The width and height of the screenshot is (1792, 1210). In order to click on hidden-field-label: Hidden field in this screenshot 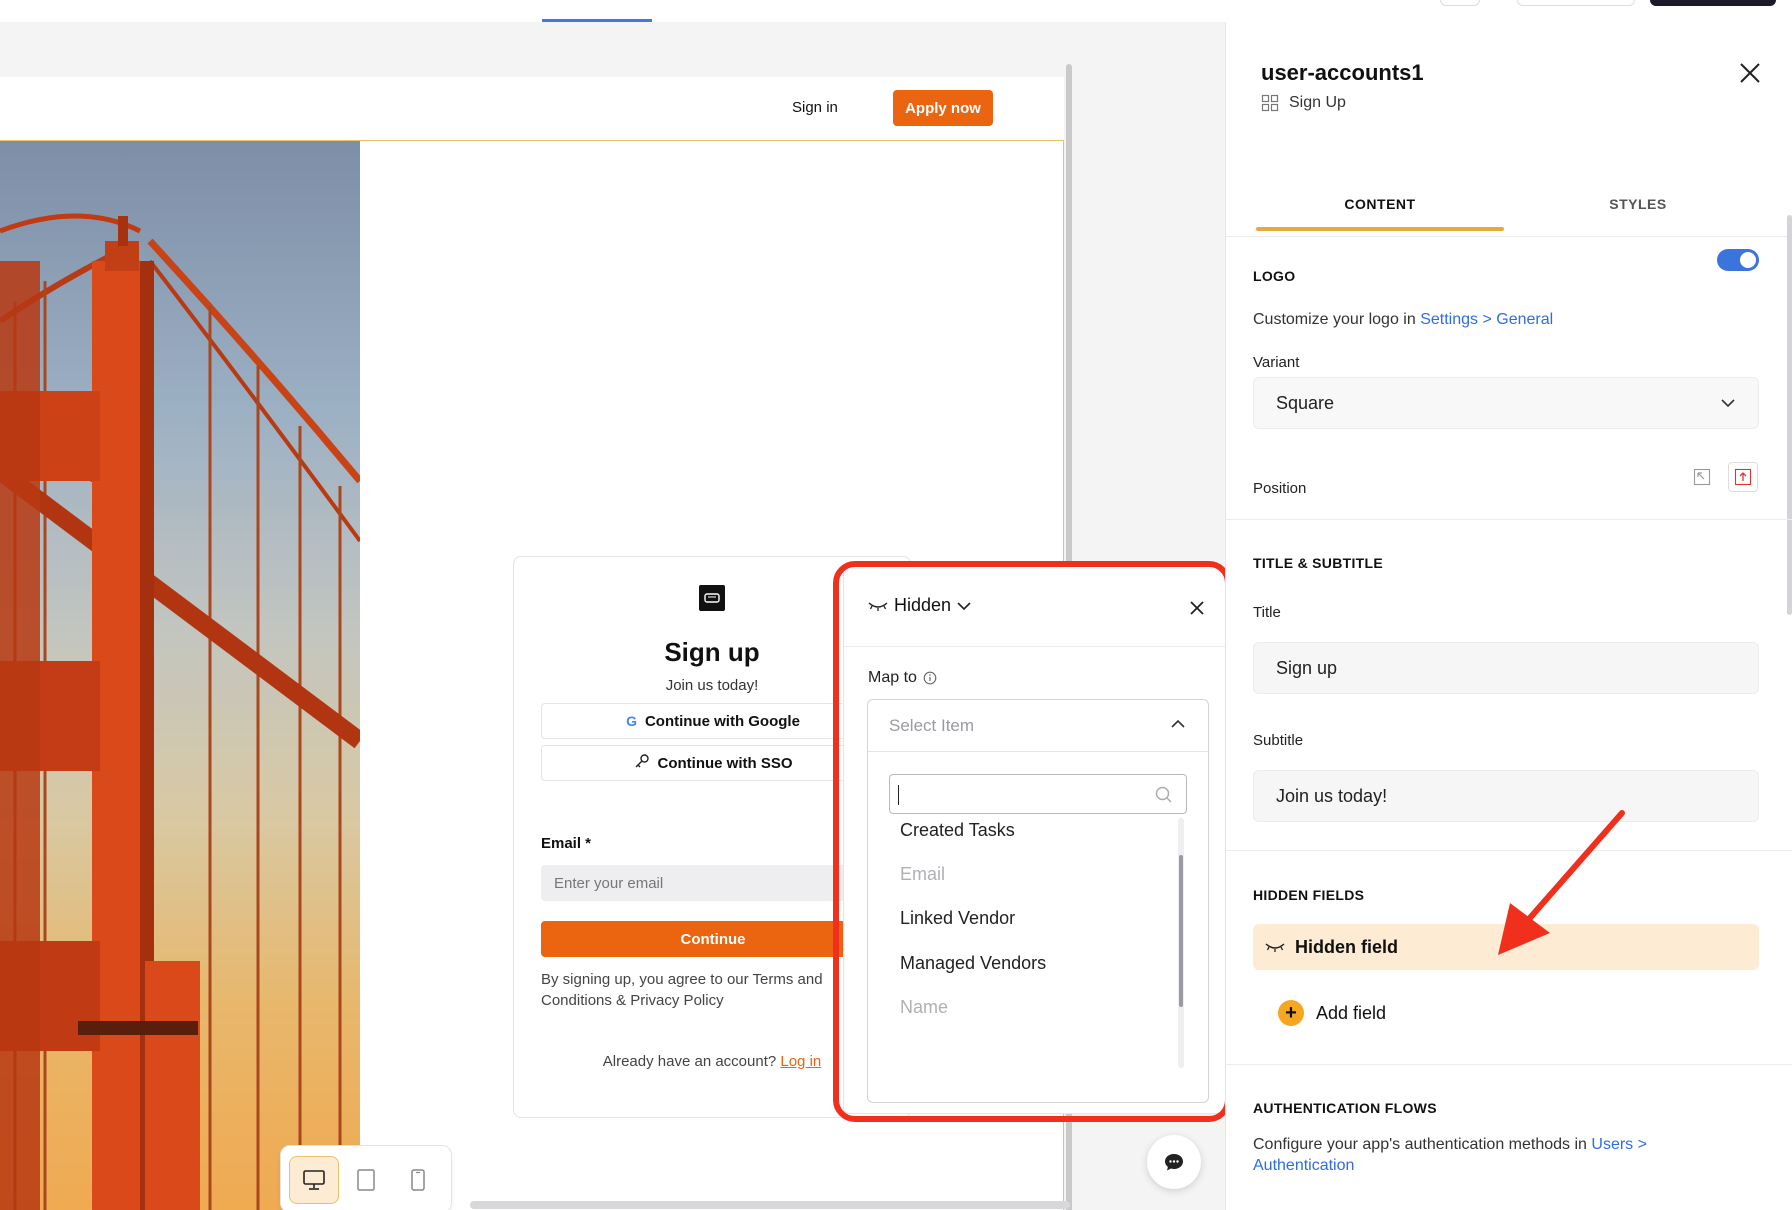, I will do `click(1346, 946)`.